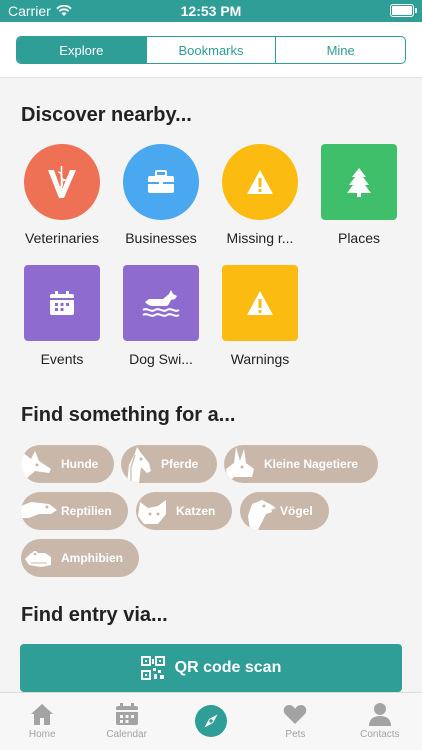 The height and width of the screenshot is (750, 422). I want to click on pill-kleine-nagetiere: Kleine Nagetiere, so click(301, 464).